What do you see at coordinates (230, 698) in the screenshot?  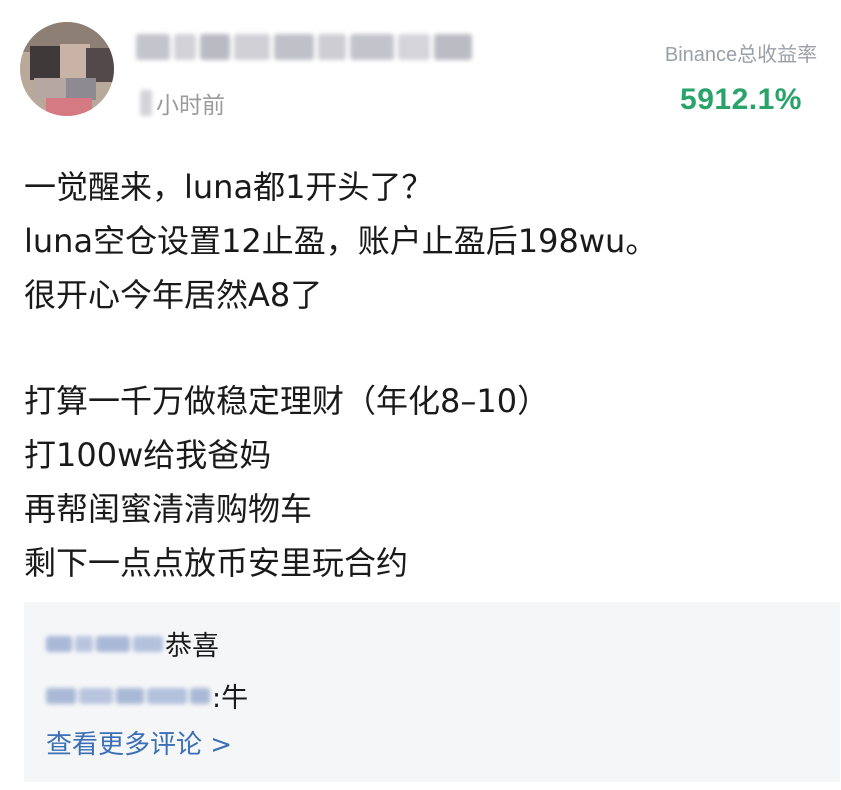 I see `comment-text: :牛` at bounding box center [230, 698].